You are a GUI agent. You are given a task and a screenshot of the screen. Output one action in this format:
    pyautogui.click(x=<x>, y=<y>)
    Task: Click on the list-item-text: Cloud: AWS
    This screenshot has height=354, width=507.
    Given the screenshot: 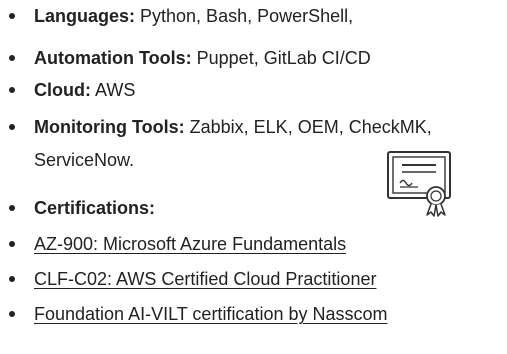 What is the action you would take?
    pyautogui.click(x=84, y=90)
    